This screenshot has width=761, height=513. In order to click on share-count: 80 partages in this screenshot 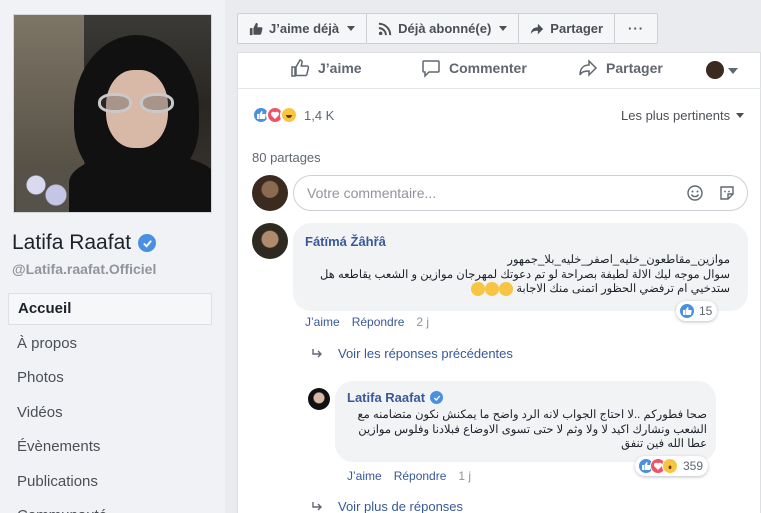, I will do `click(286, 157)`.